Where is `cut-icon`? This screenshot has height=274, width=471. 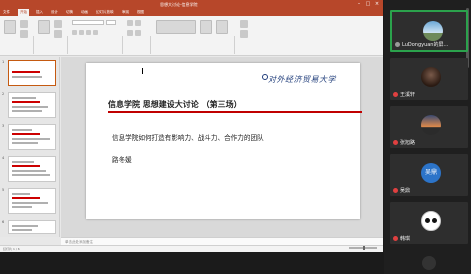
cut-icon is located at coordinates (24, 24).